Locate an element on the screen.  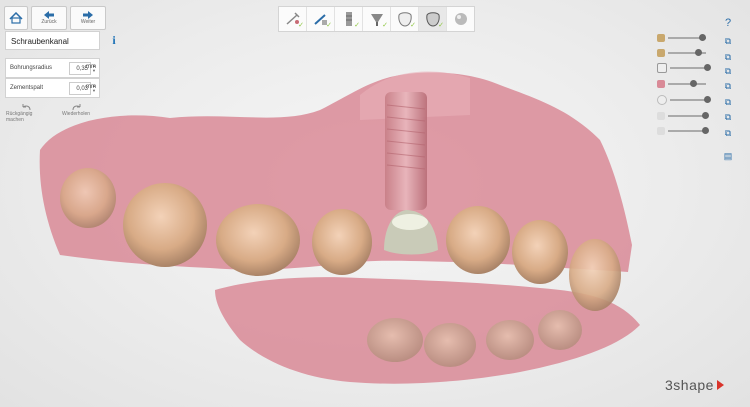
visibility-slider-upper is located at coordinates (681, 38).